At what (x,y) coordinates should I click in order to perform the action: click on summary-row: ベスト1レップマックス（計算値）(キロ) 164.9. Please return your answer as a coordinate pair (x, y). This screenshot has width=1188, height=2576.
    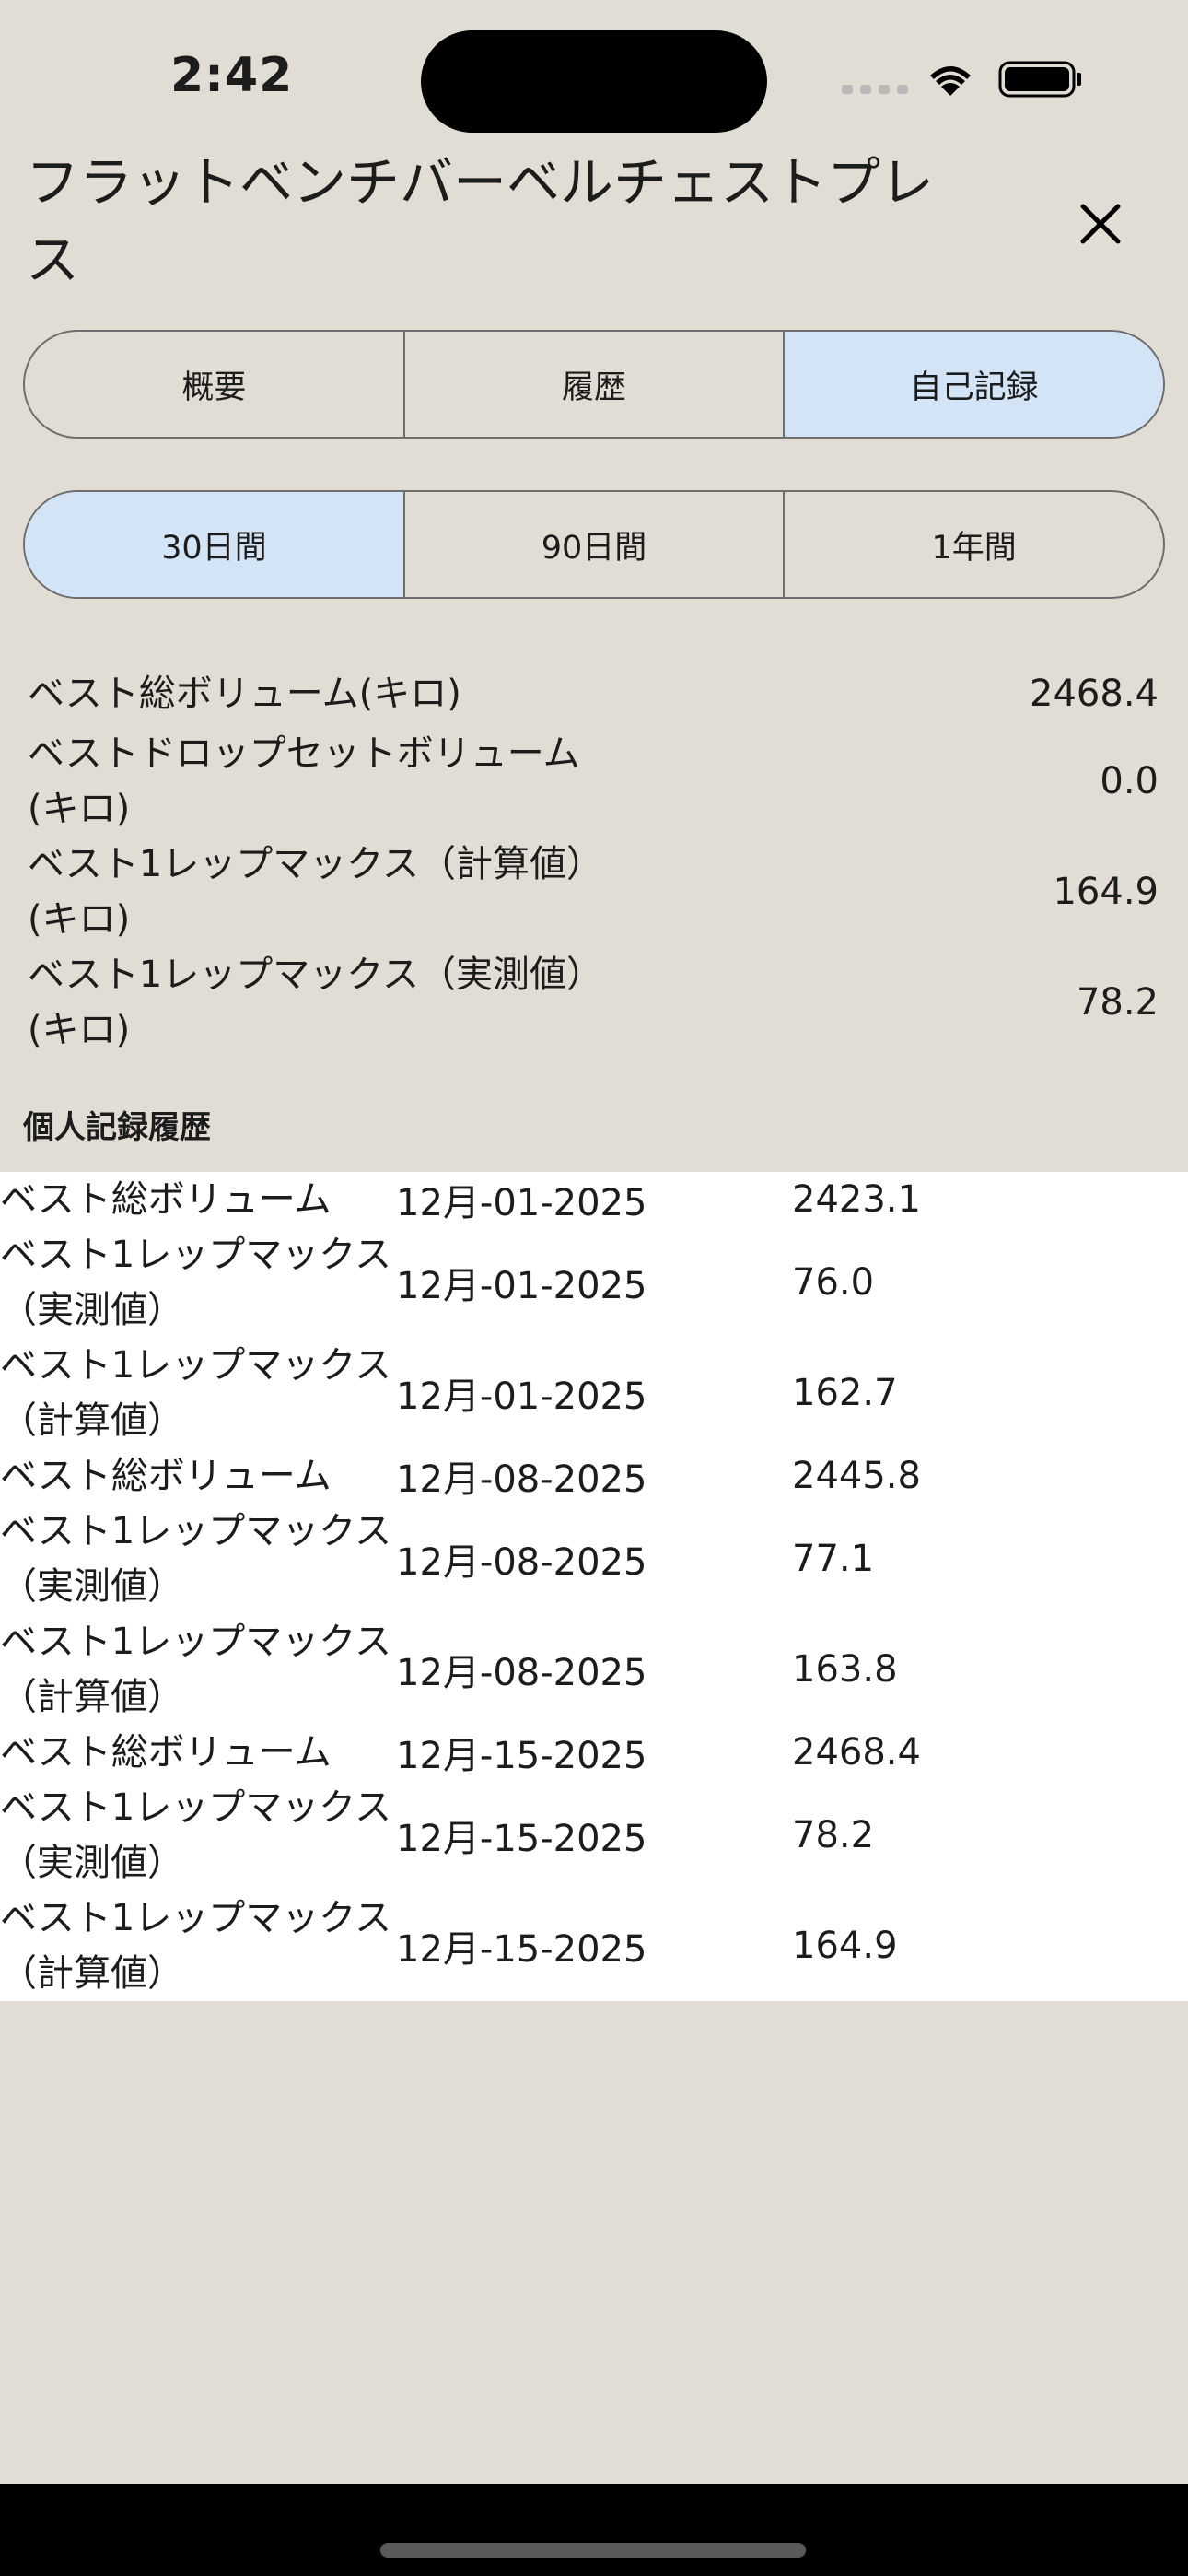
    Looking at the image, I should click on (594, 892).